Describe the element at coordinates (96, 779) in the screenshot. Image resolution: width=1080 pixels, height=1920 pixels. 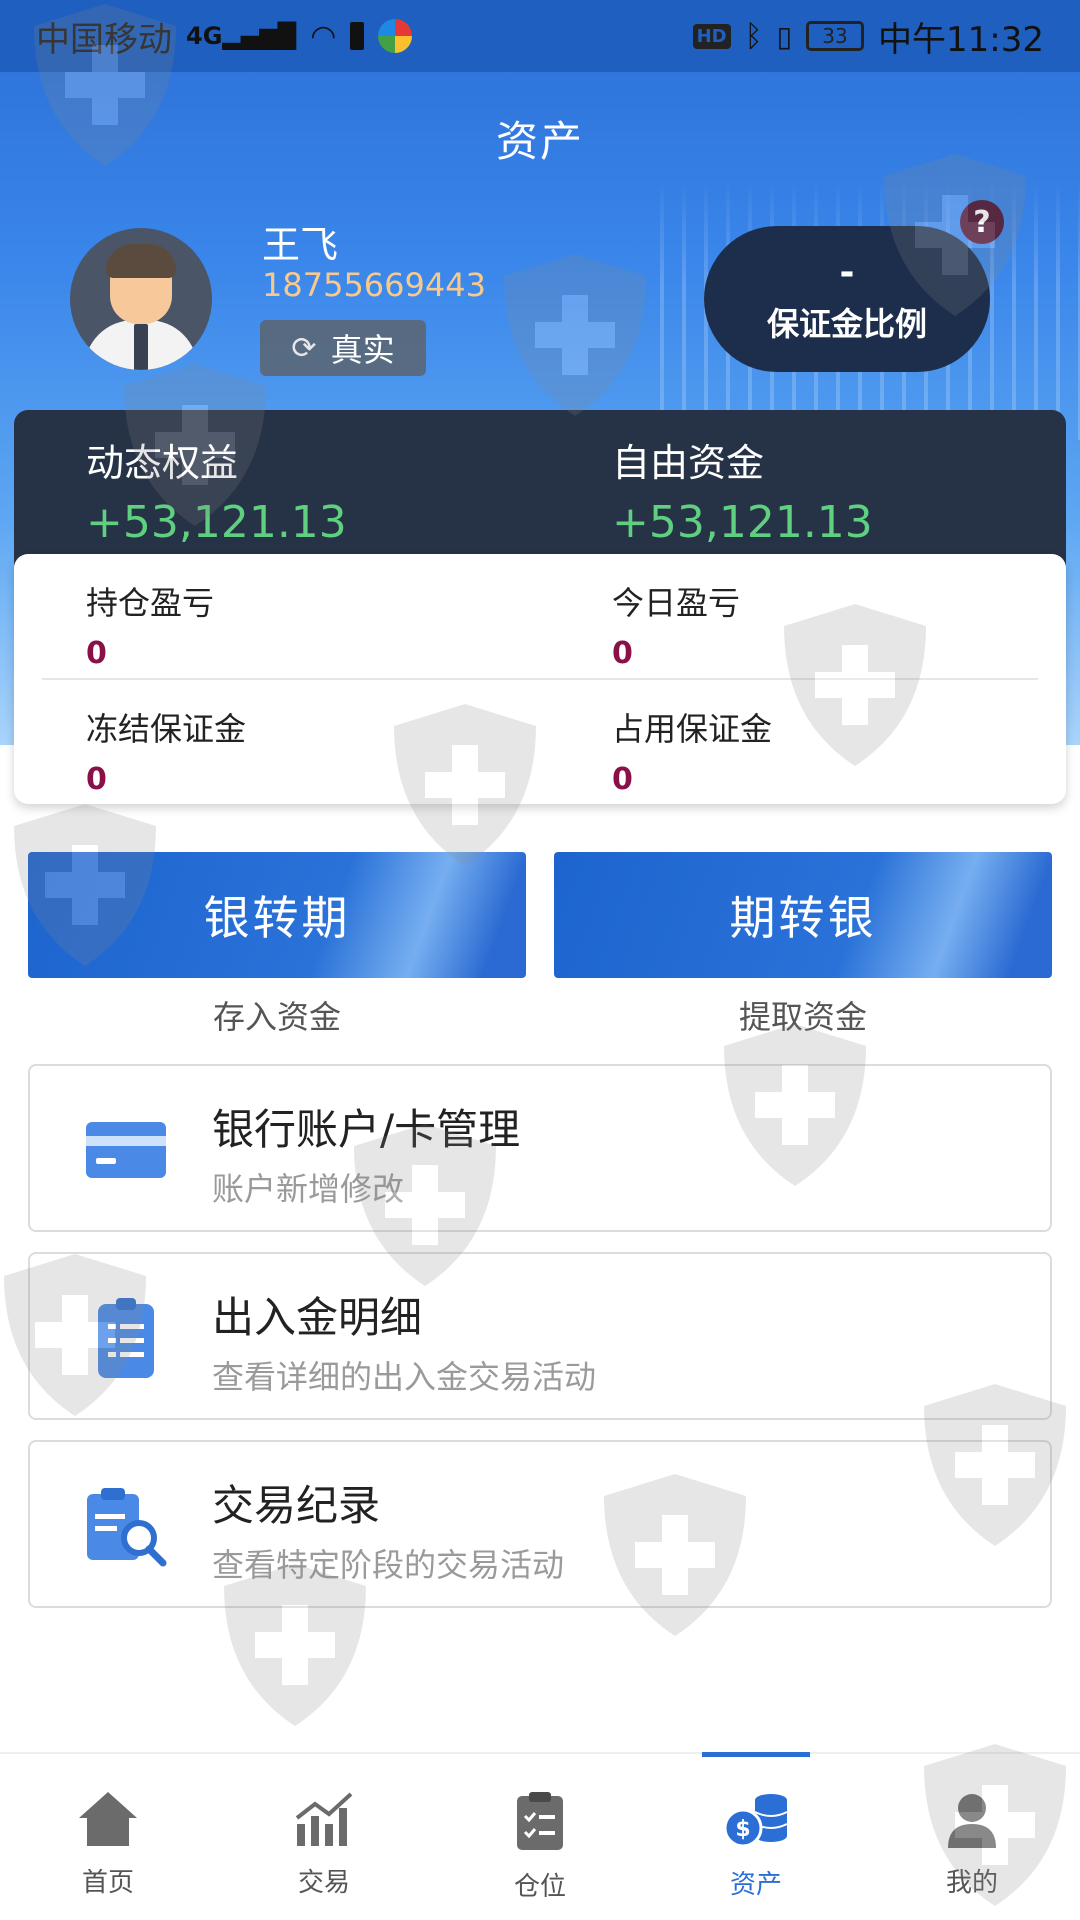
I see `frozen-margin-value: 0` at that location.